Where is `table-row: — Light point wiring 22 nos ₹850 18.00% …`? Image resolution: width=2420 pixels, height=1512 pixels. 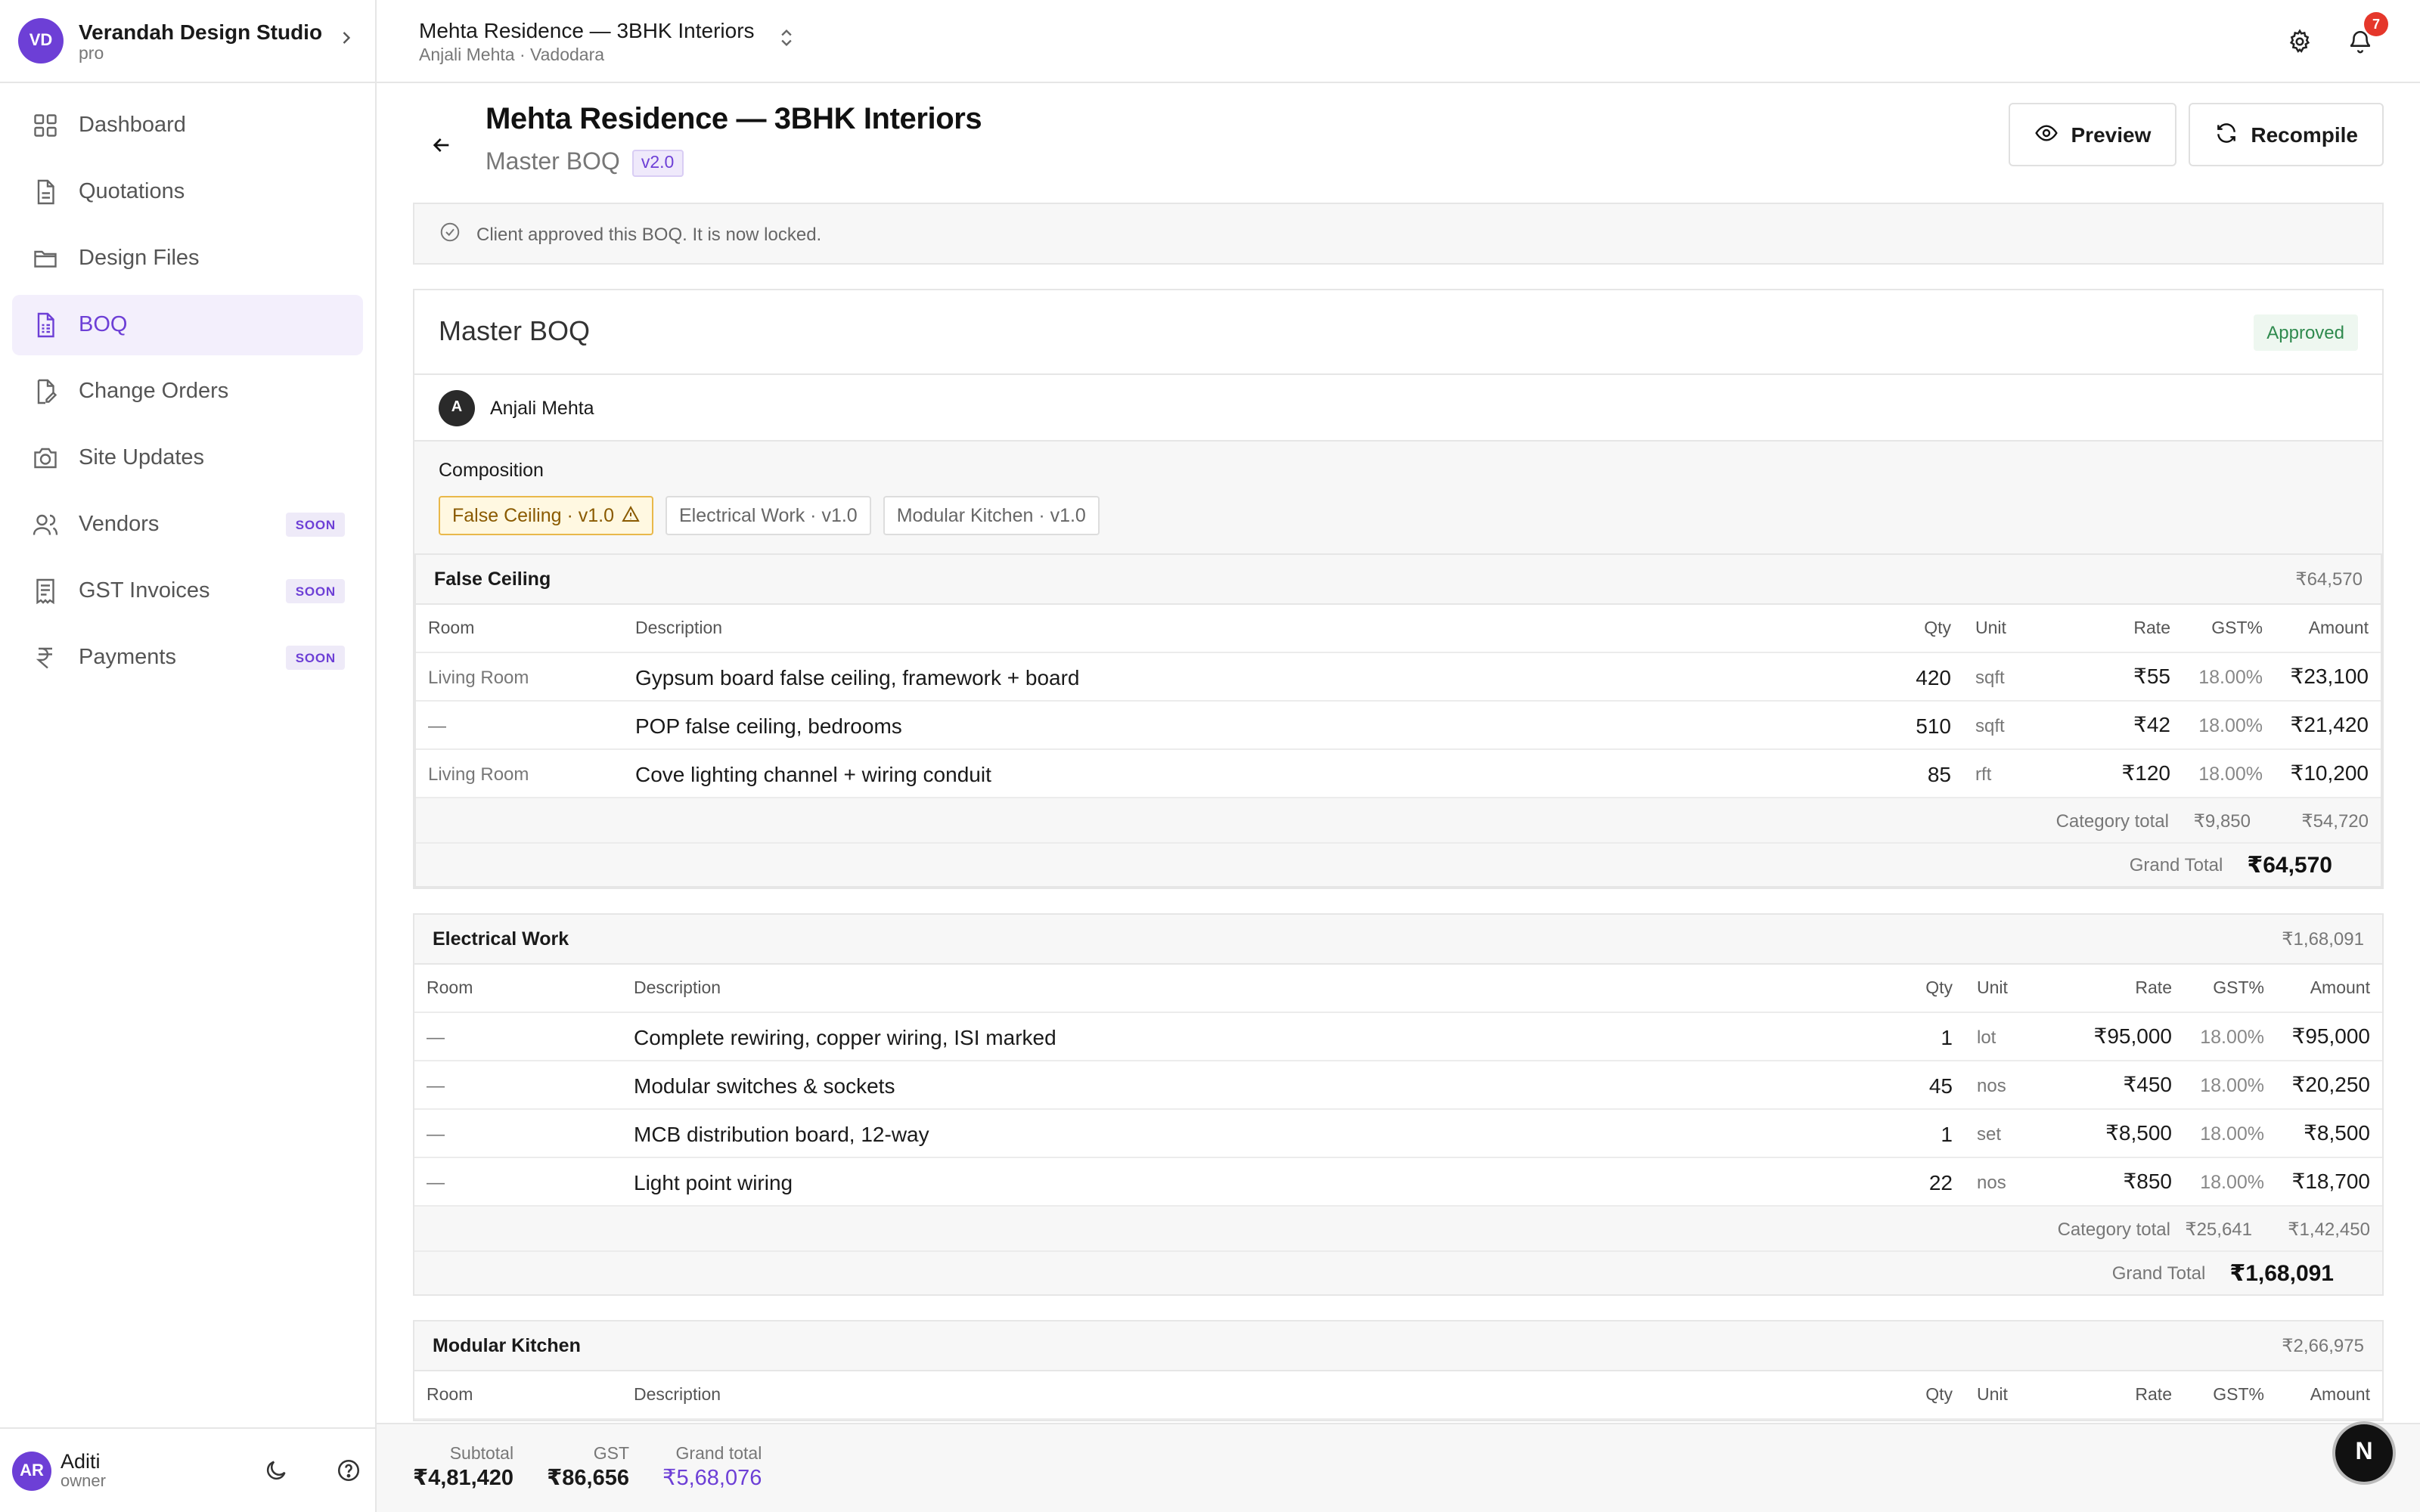
table-row: — Light point wiring 22 nos ₹850 18.00% … is located at coordinates (1398, 1182).